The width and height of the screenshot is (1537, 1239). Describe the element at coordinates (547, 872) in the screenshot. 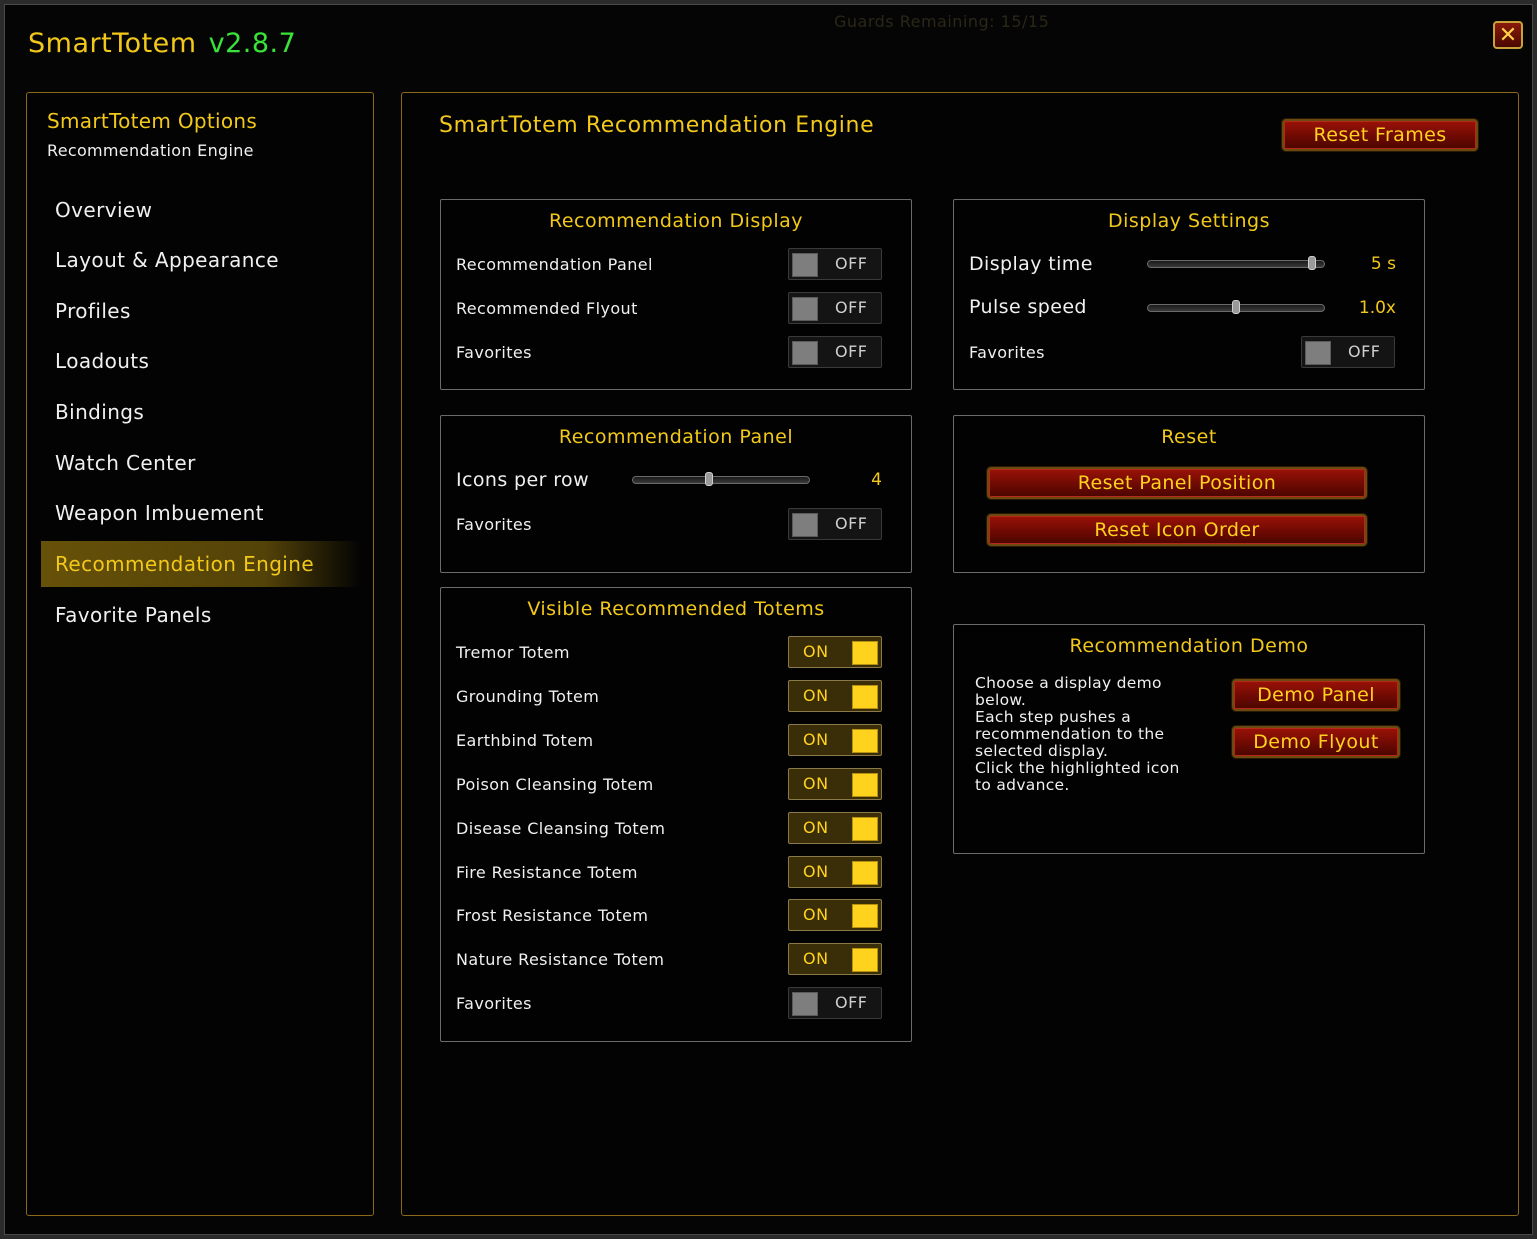

I see `fire-resistance-totem-label: Fire Resistance Totem` at that location.